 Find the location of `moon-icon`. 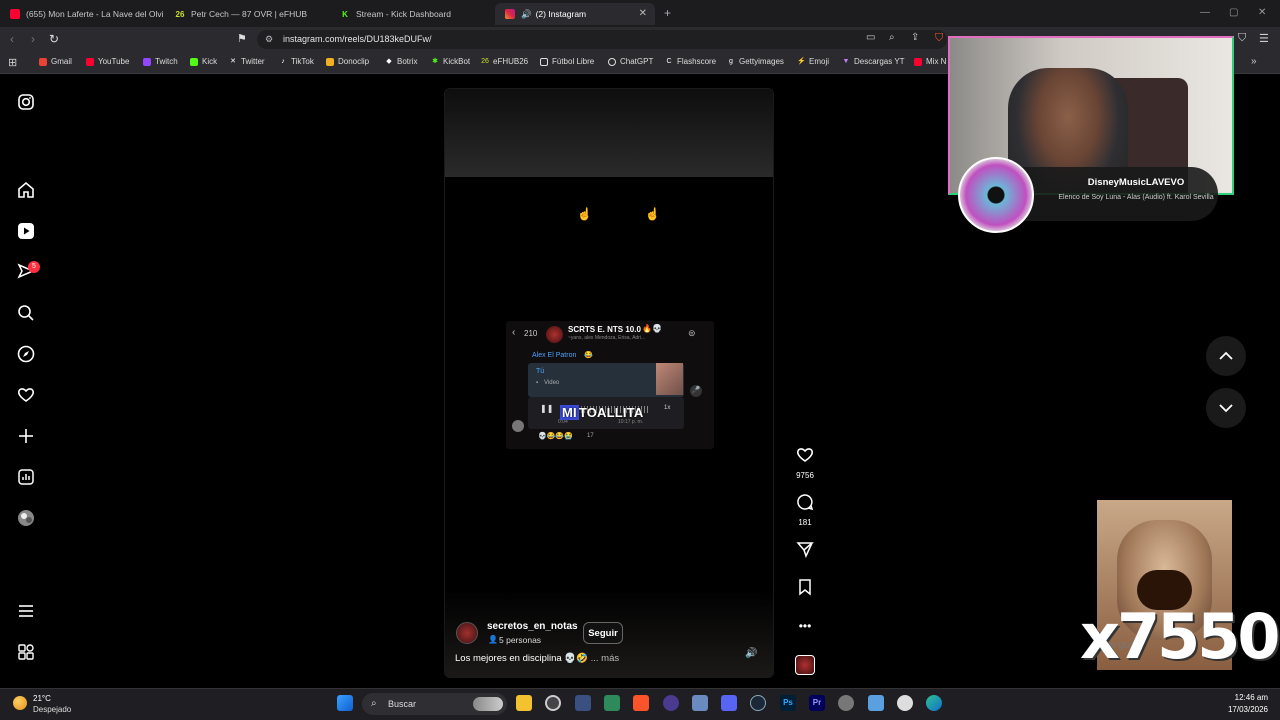

moon-icon is located at coordinates (20, 703).